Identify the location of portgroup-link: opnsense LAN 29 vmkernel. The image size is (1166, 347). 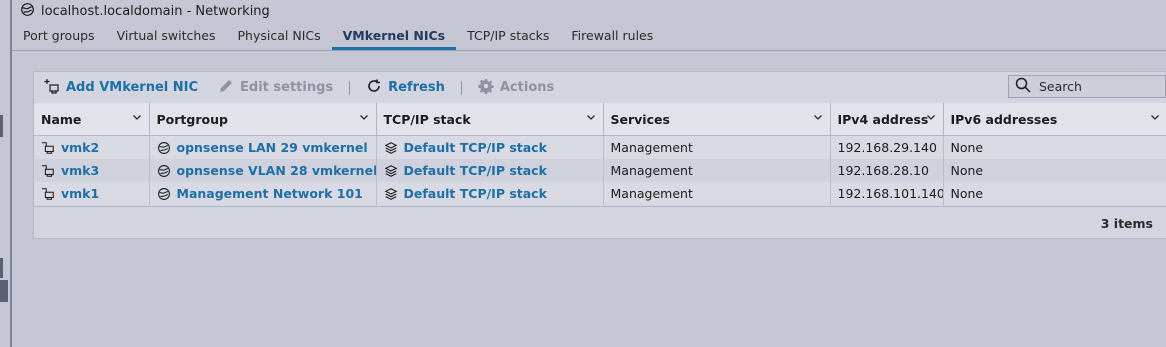
(272, 147).